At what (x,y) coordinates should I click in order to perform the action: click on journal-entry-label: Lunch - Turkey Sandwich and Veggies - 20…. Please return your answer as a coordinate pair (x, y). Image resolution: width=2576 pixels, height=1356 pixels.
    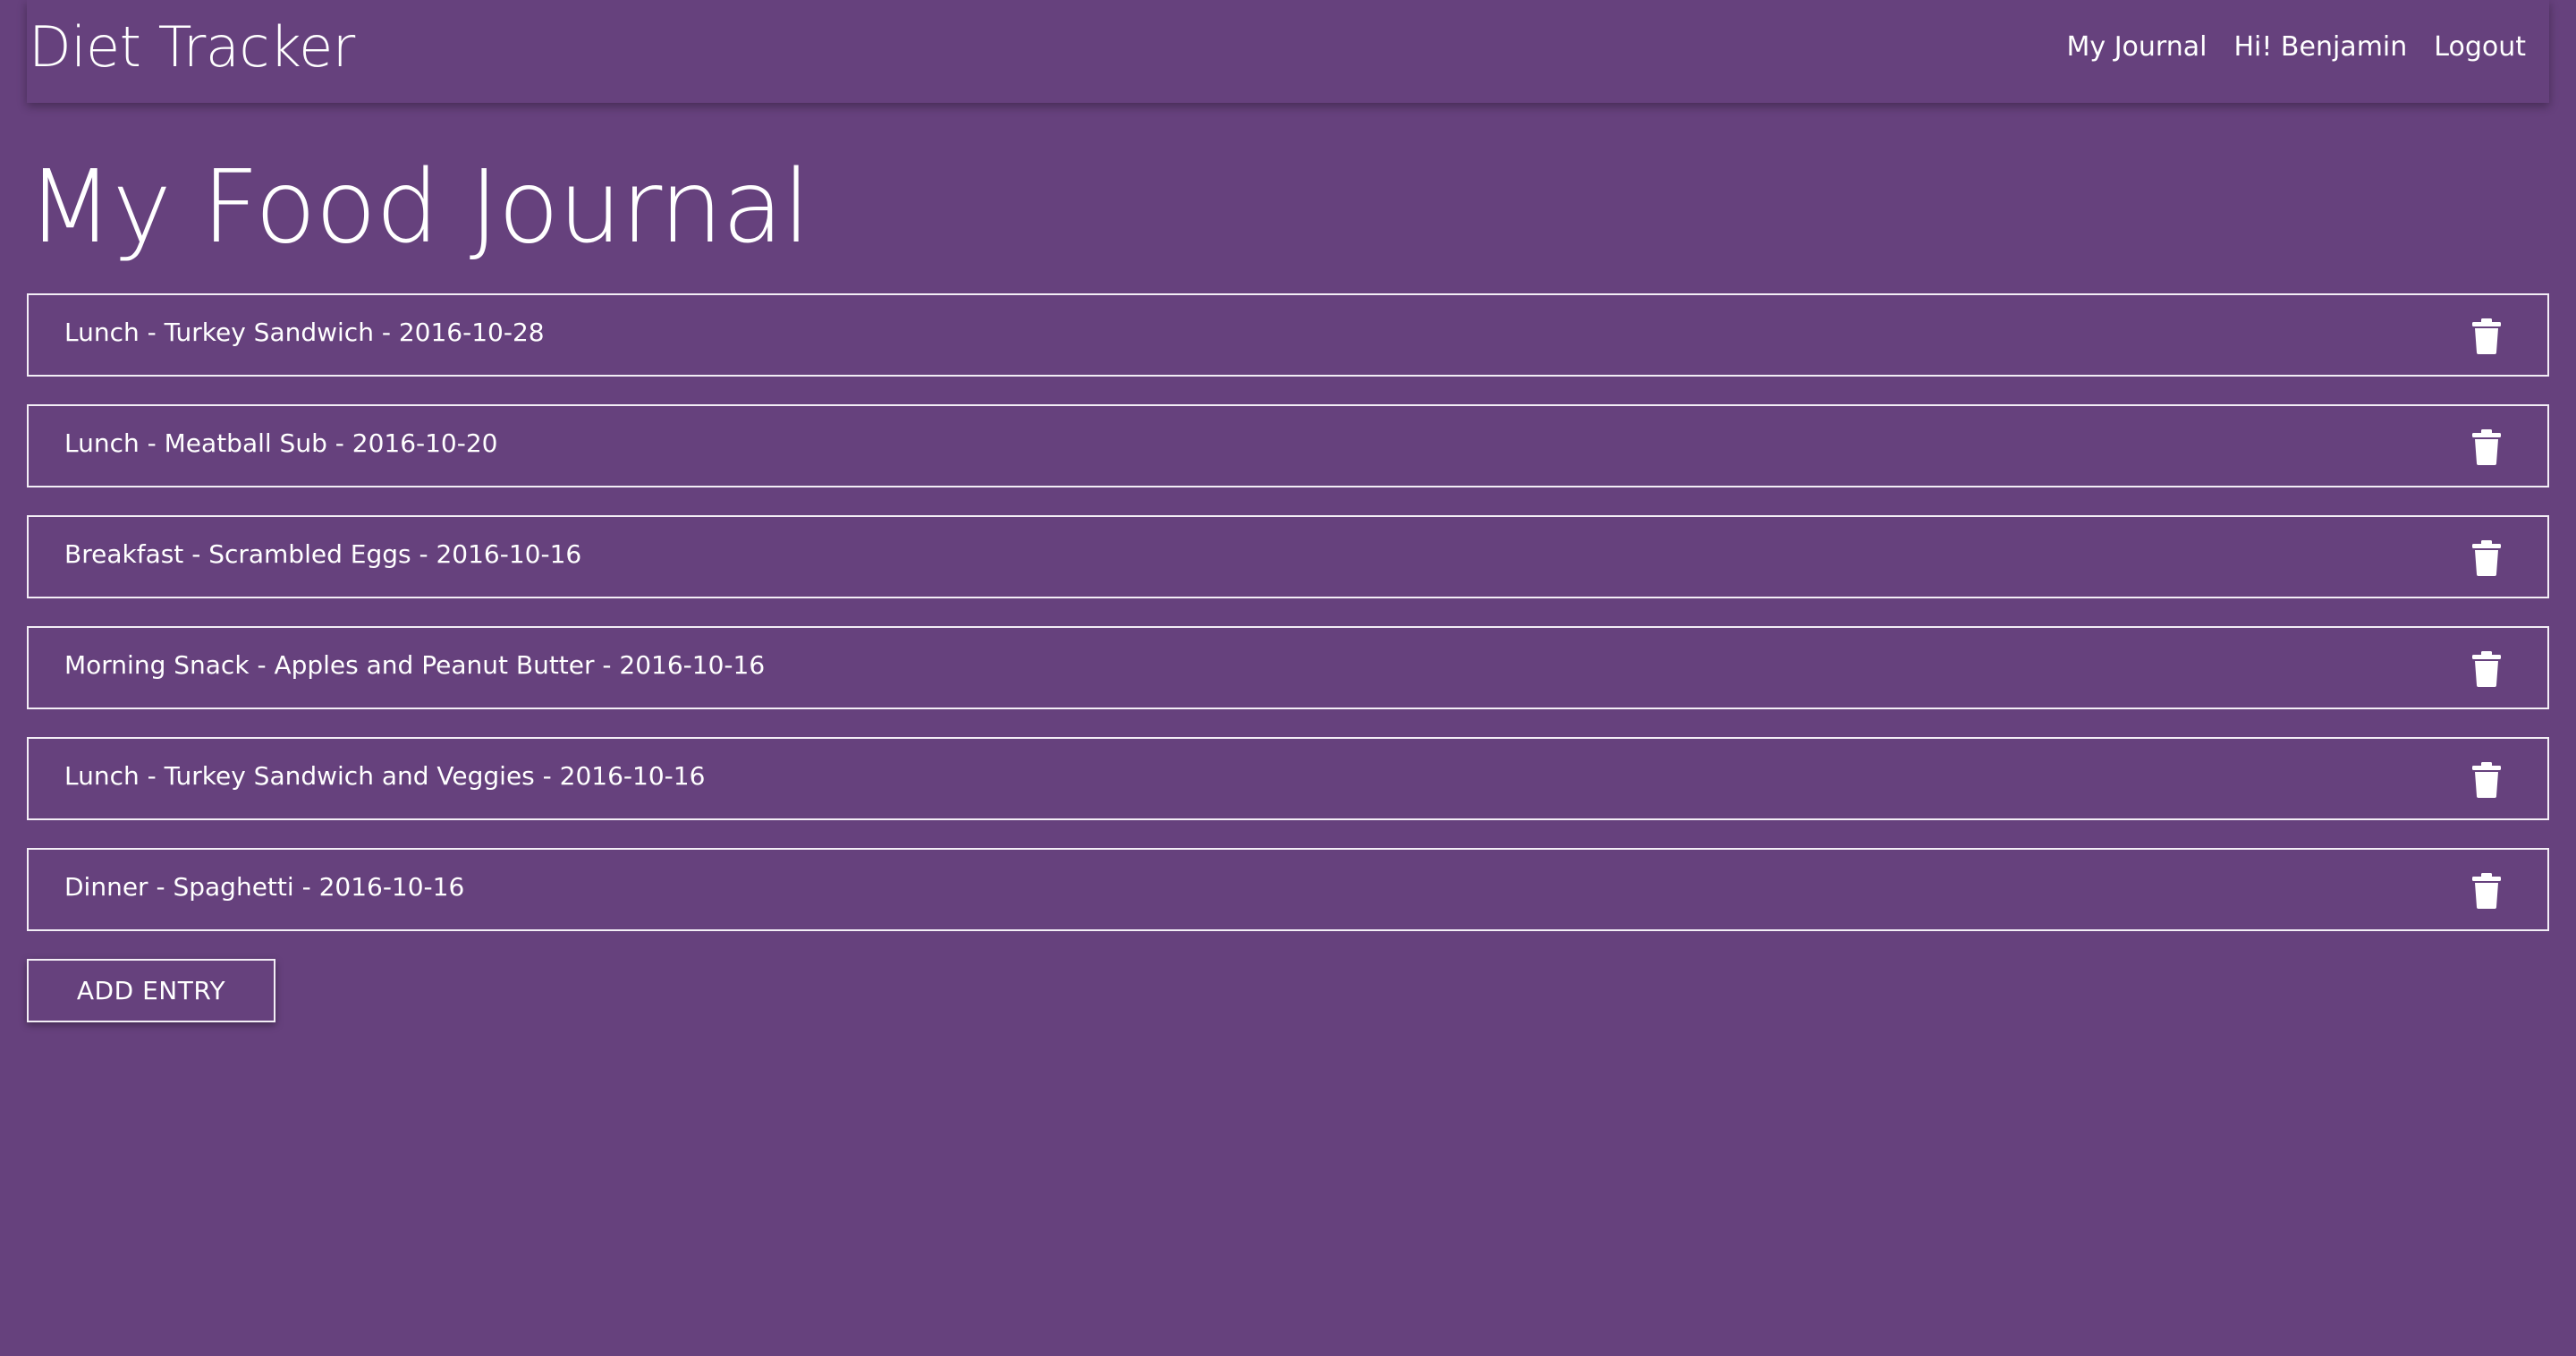
    Looking at the image, I should click on (385, 776).